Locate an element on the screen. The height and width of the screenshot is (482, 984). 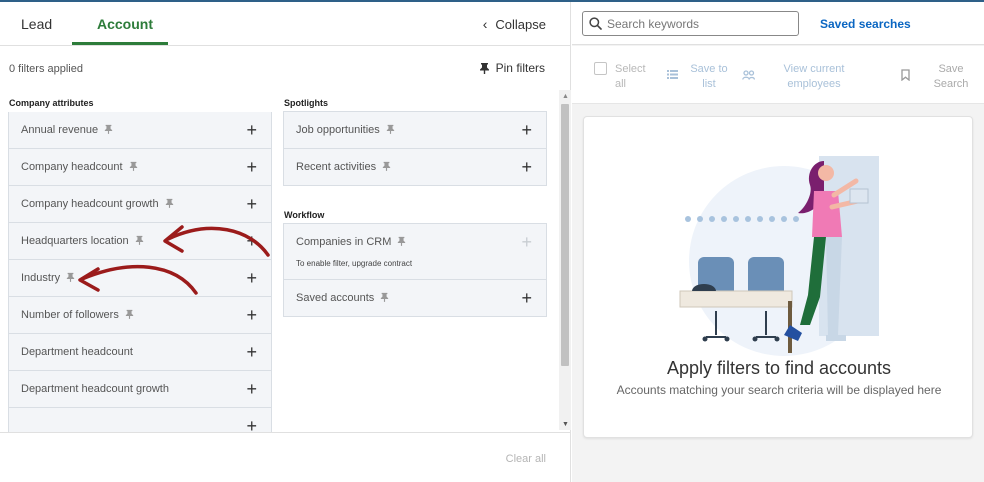
view-current-employees-button: View current employees is located at coordinates (802, 77).